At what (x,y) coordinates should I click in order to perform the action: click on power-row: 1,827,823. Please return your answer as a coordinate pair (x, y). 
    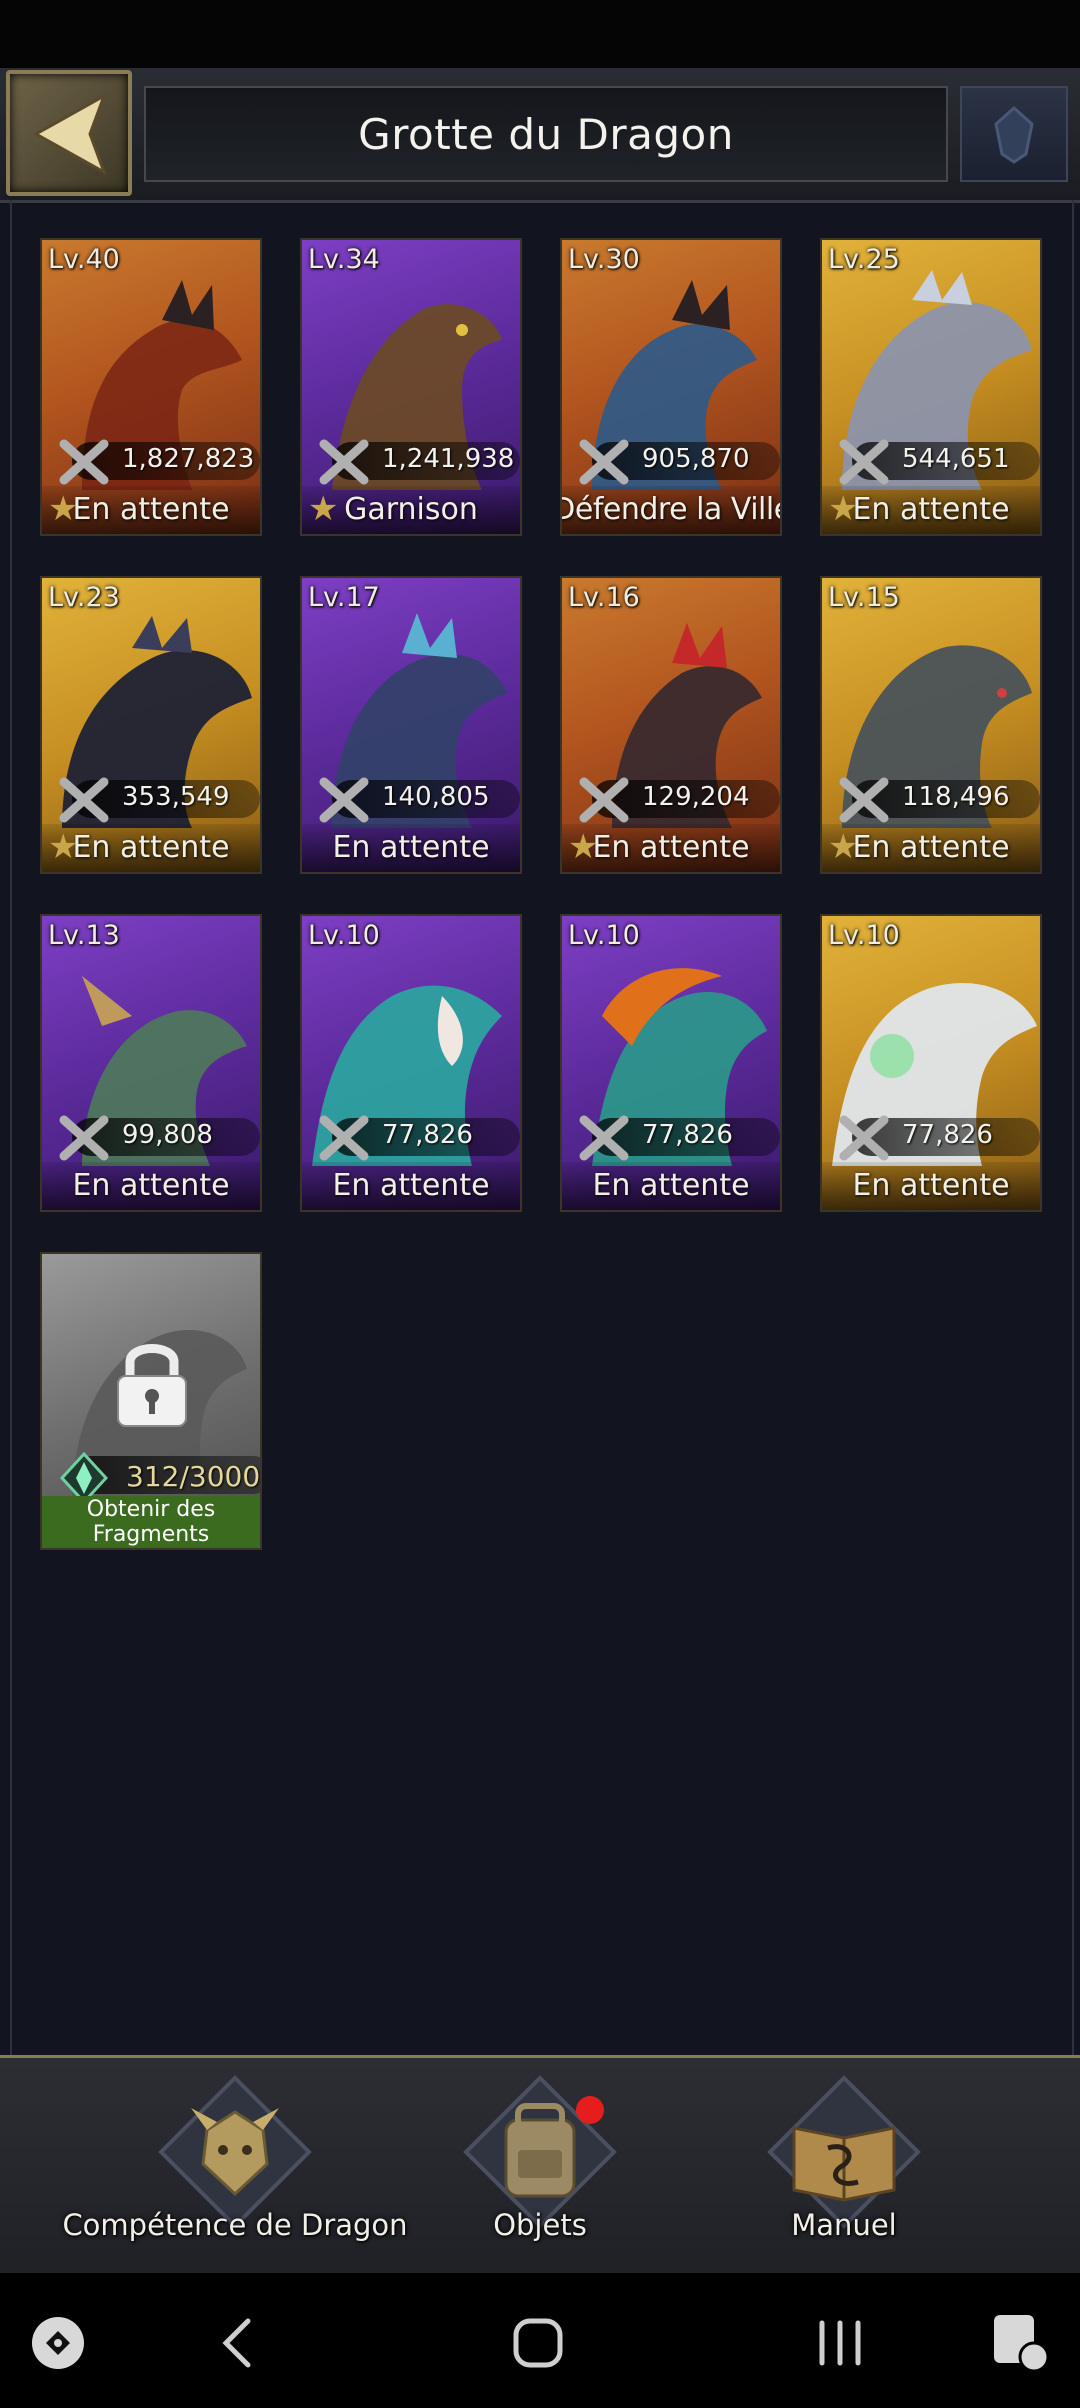
    Looking at the image, I should click on (151, 461).